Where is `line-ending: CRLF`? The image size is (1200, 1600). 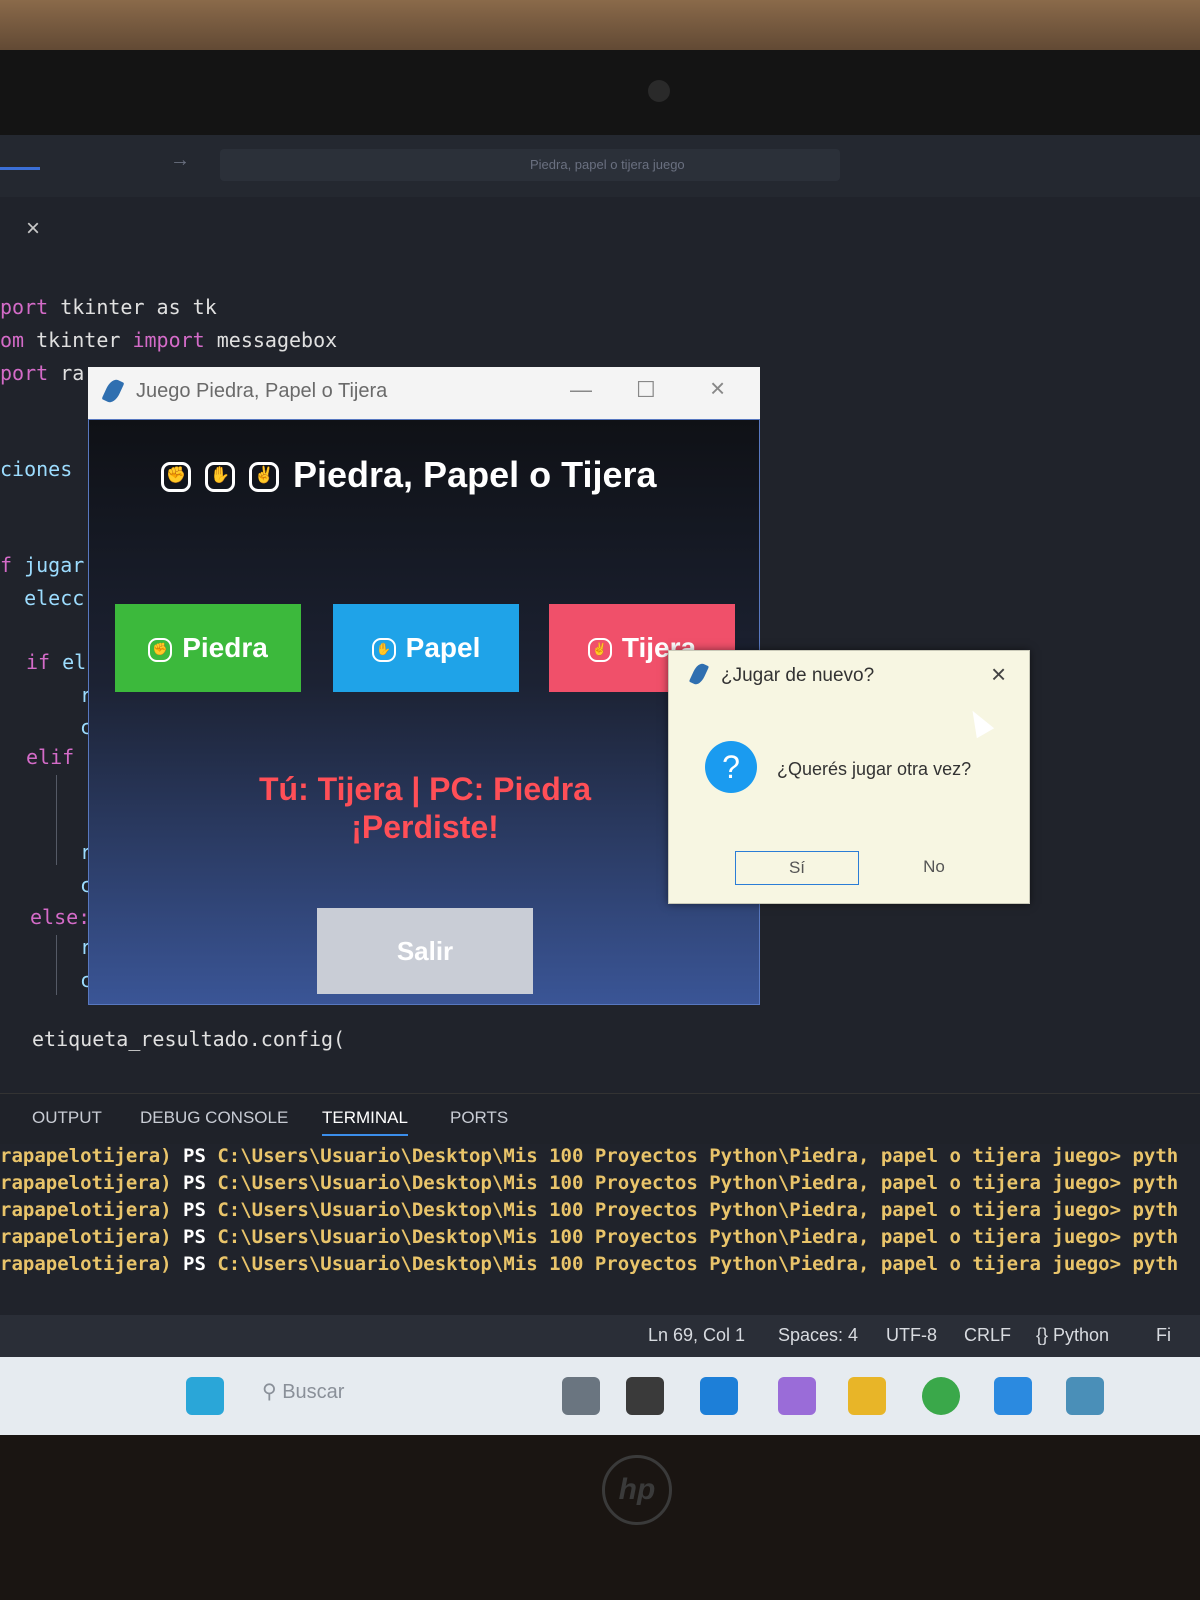
line-ending: CRLF is located at coordinates (987, 1335).